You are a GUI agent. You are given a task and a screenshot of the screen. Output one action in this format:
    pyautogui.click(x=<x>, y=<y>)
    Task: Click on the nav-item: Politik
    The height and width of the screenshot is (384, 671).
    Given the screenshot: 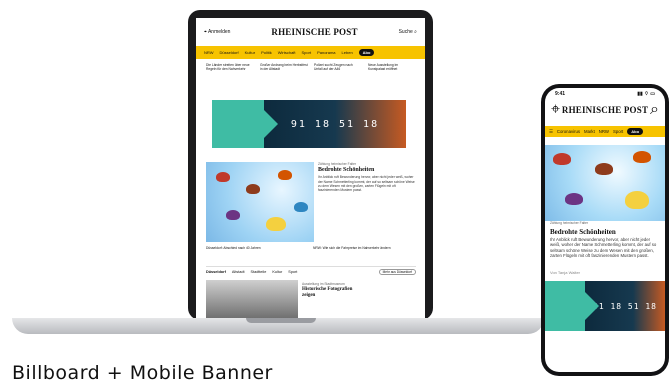 What is the action you would take?
    pyautogui.click(x=266, y=52)
    